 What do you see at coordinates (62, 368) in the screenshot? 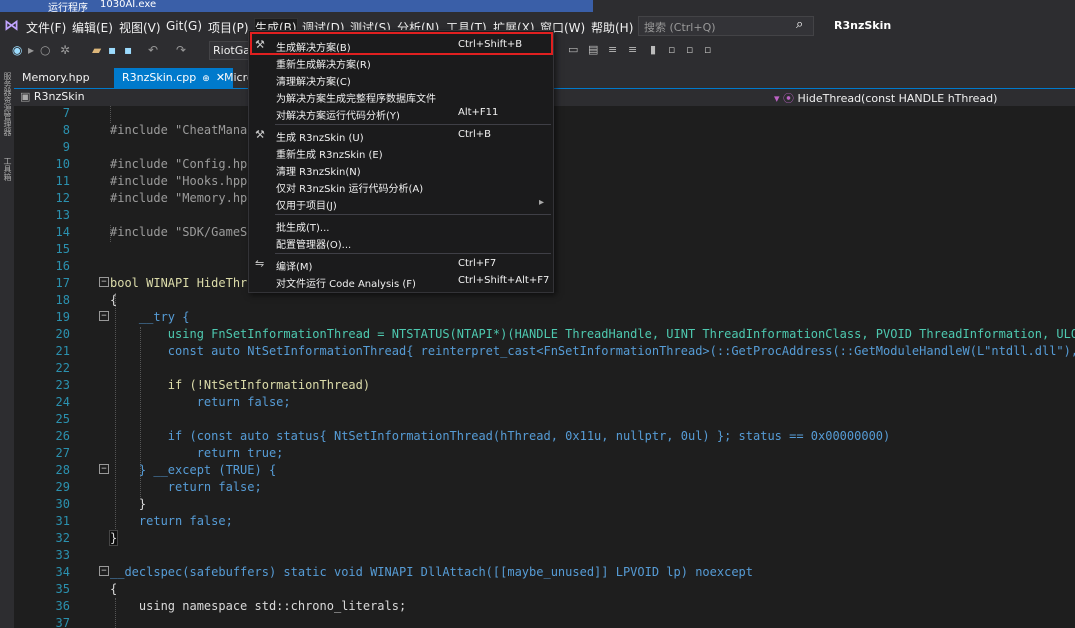
I see `line-number: 22` at bounding box center [62, 368].